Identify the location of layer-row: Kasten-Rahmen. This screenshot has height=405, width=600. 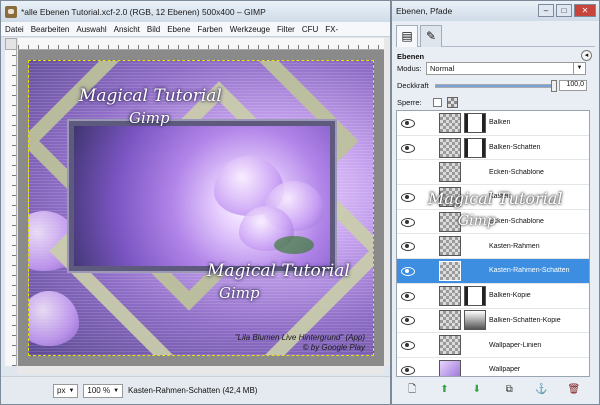
(493, 247).